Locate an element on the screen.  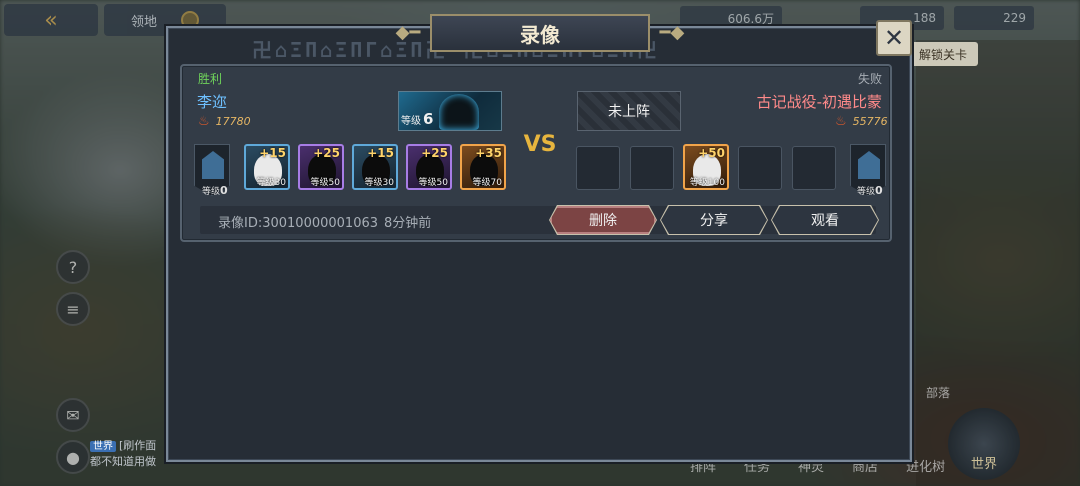
side-help-button: ? is located at coordinates (73, 267).